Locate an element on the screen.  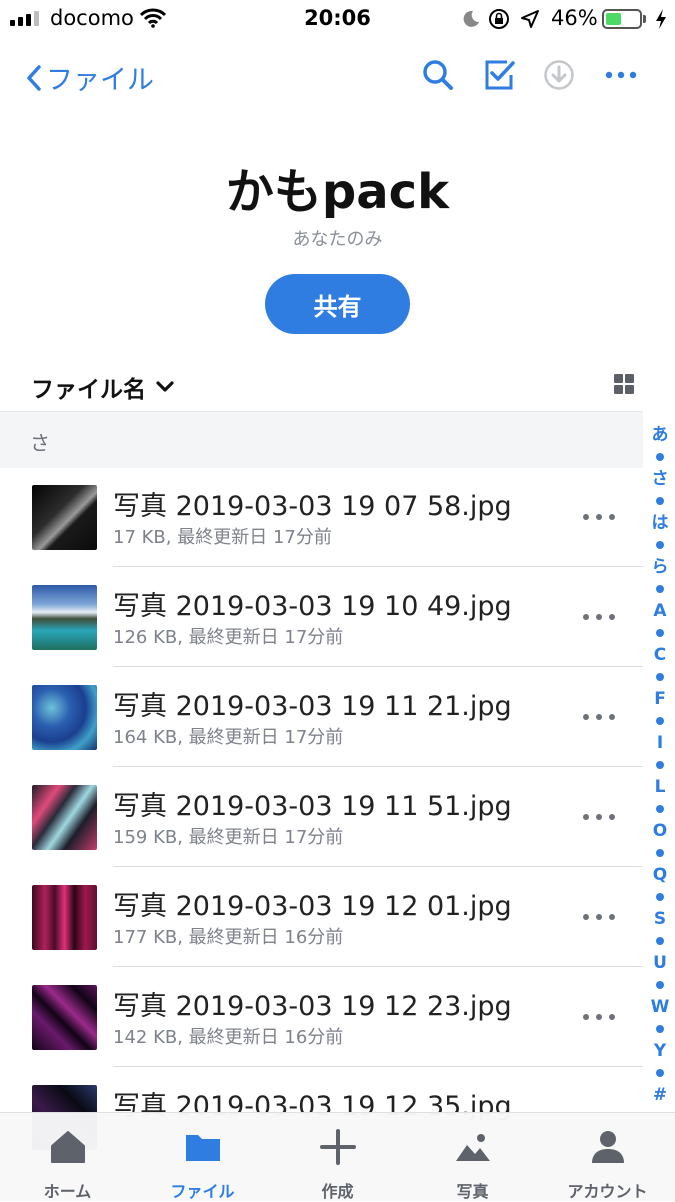
battery-percent: 46% is located at coordinates (574, 18).